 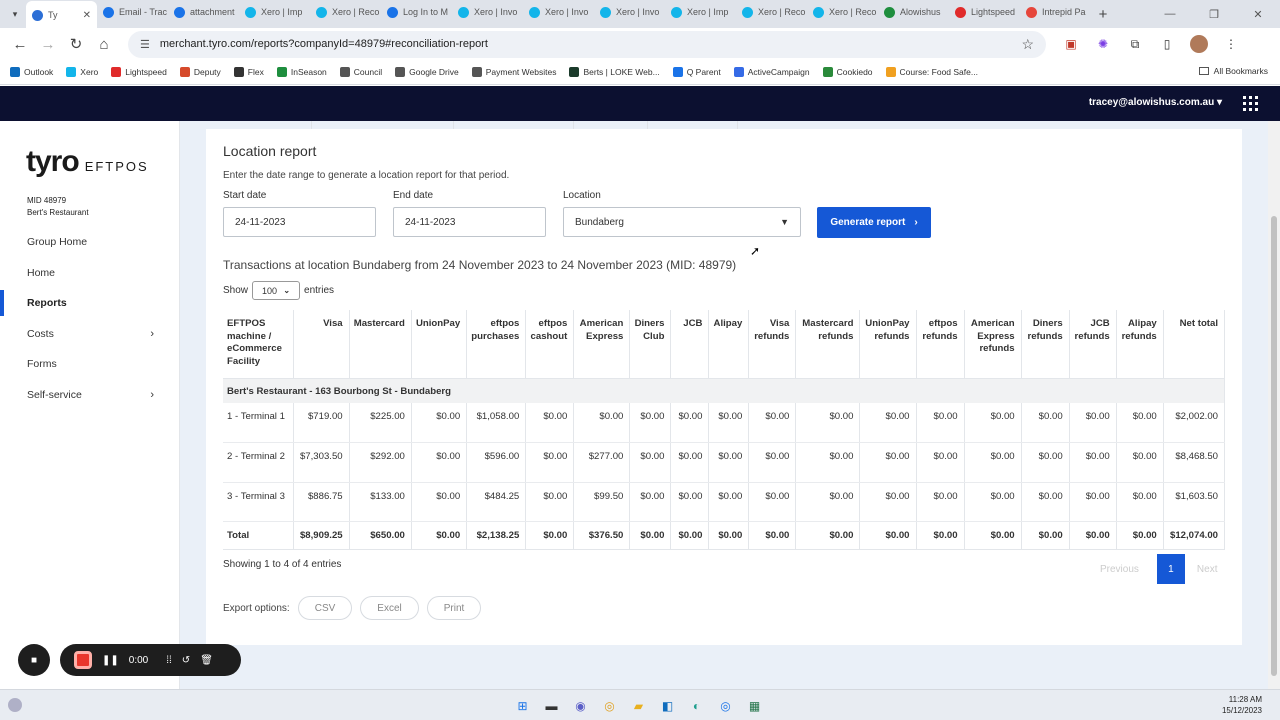 What do you see at coordinates (301, 72) in the screenshot?
I see `bookmark-item: InSeason` at bounding box center [301, 72].